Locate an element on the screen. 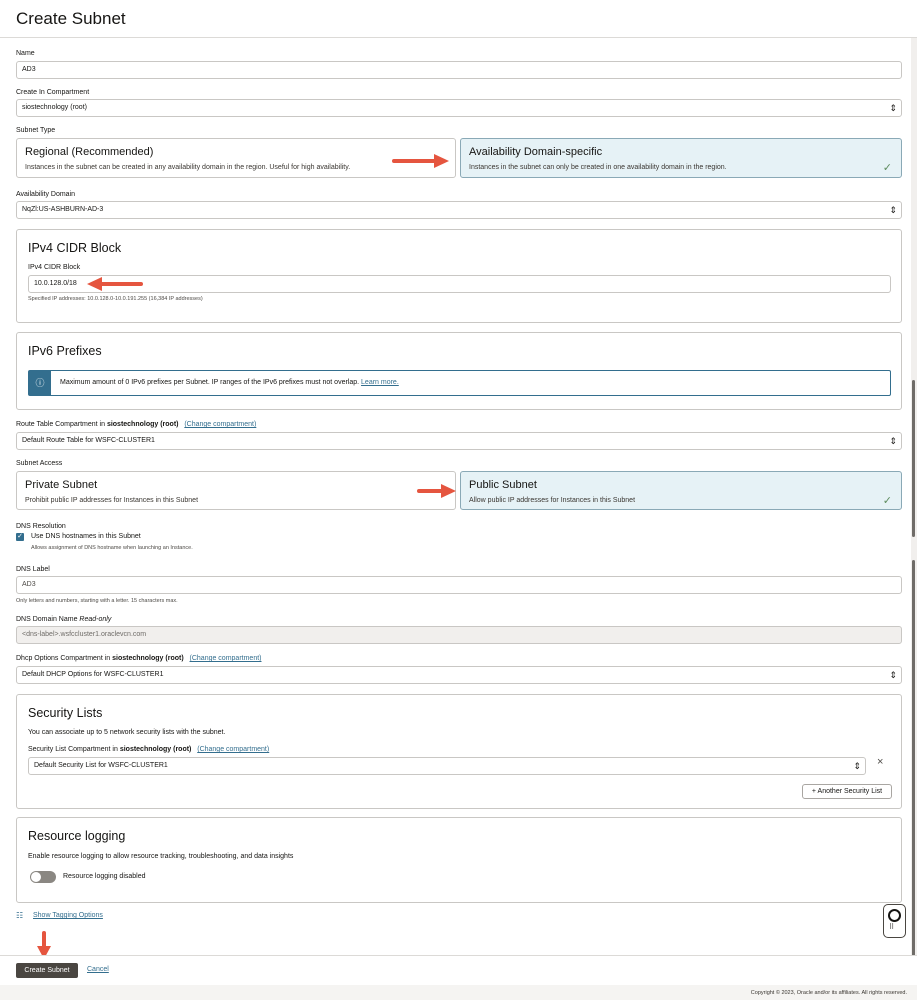  route-table-label-prefix: Route Table Compartment in is located at coordinates (60, 424).